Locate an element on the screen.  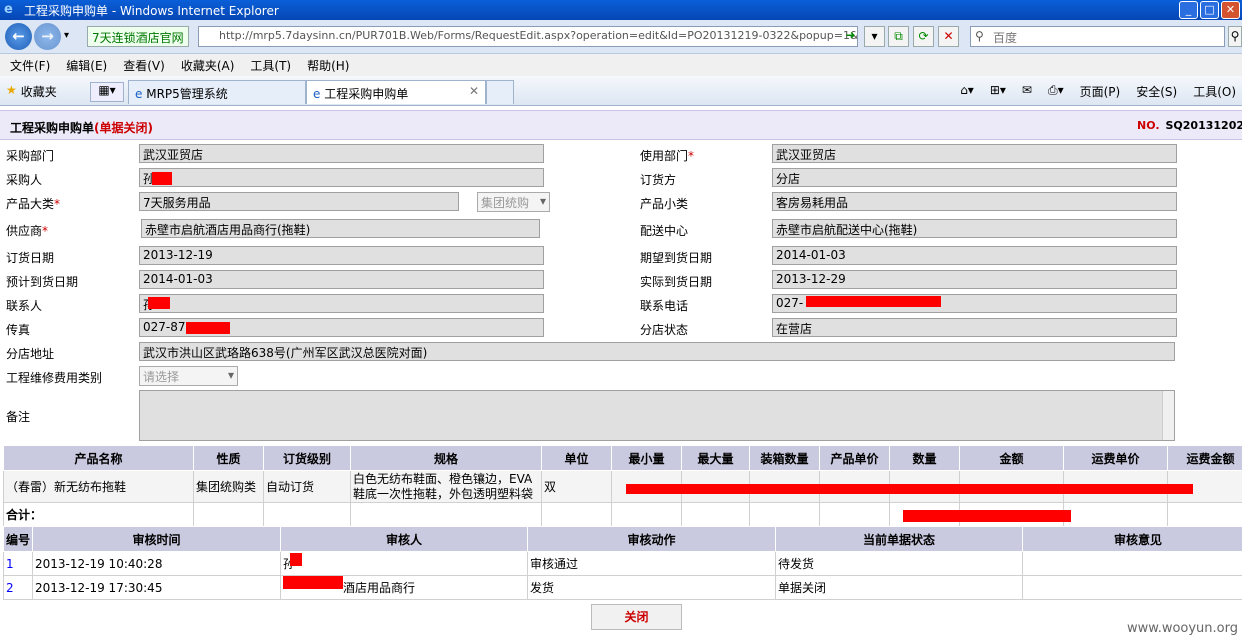
mail-icon: ✉ is located at coordinates (1027, 91).